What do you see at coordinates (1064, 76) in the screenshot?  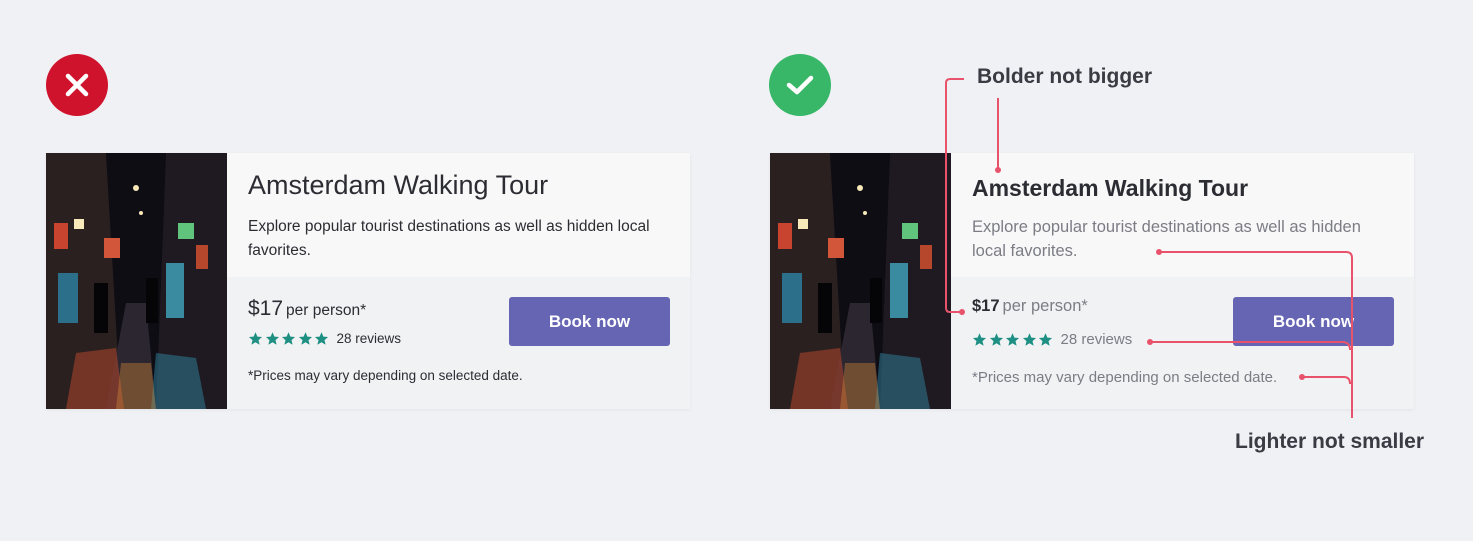 I see `annotation-bolder: Bolder not bigger` at bounding box center [1064, 76].